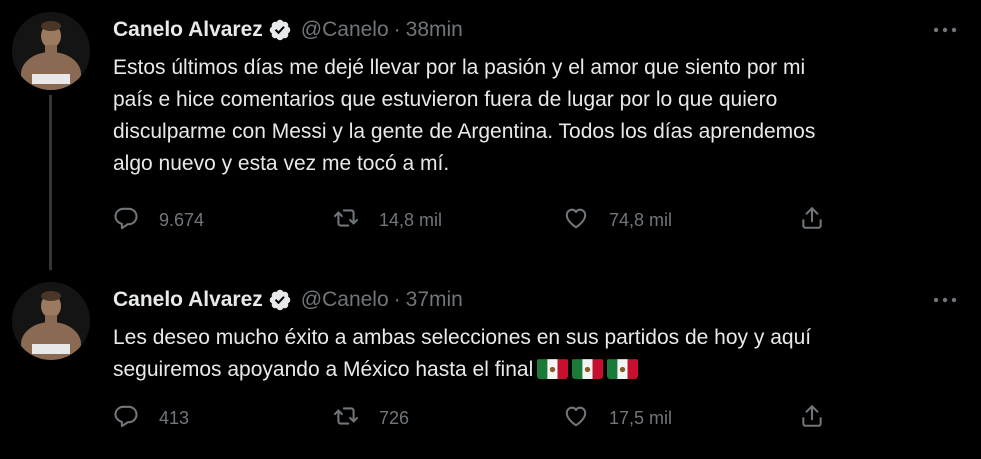 This screenshot has height=459, width=981. I want to click on like-count: 74,8 mil, so click(641, 219).